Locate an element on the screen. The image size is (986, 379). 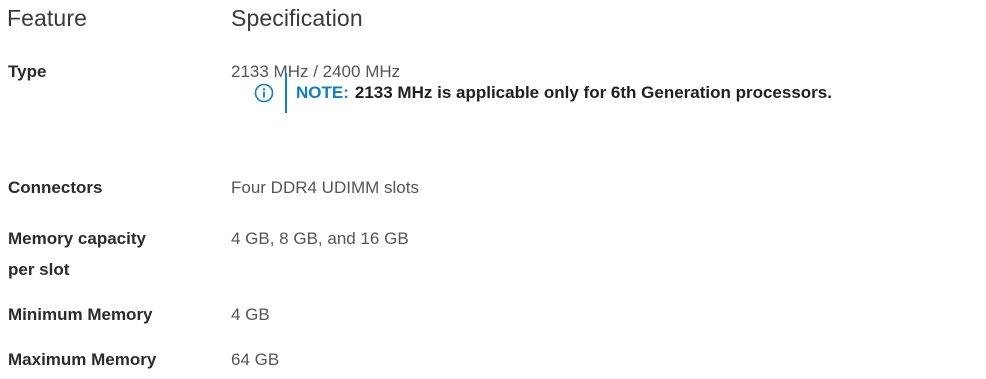
header-specification: Specification is located at coordinates (297, 18).